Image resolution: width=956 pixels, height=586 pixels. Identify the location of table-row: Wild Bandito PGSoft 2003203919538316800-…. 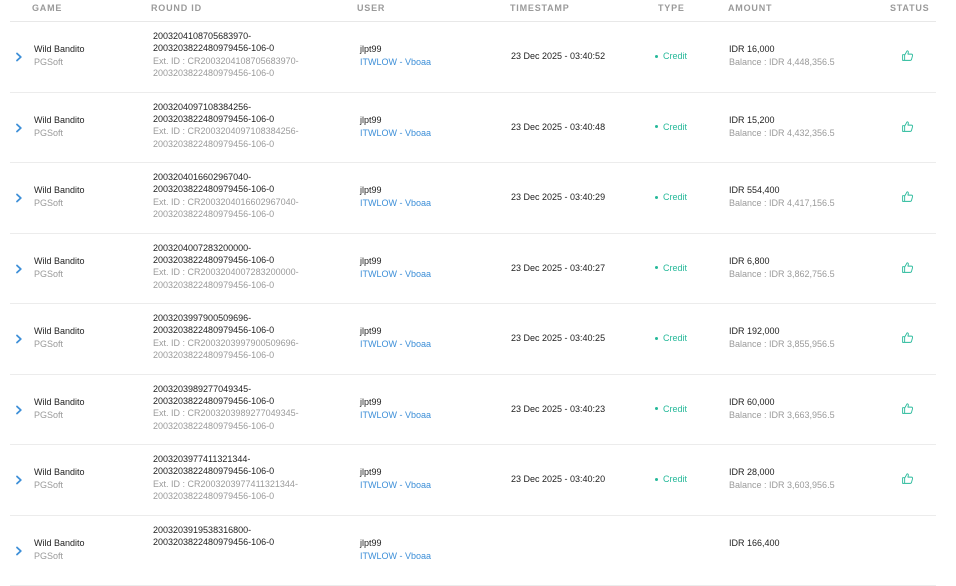
(473, 551).